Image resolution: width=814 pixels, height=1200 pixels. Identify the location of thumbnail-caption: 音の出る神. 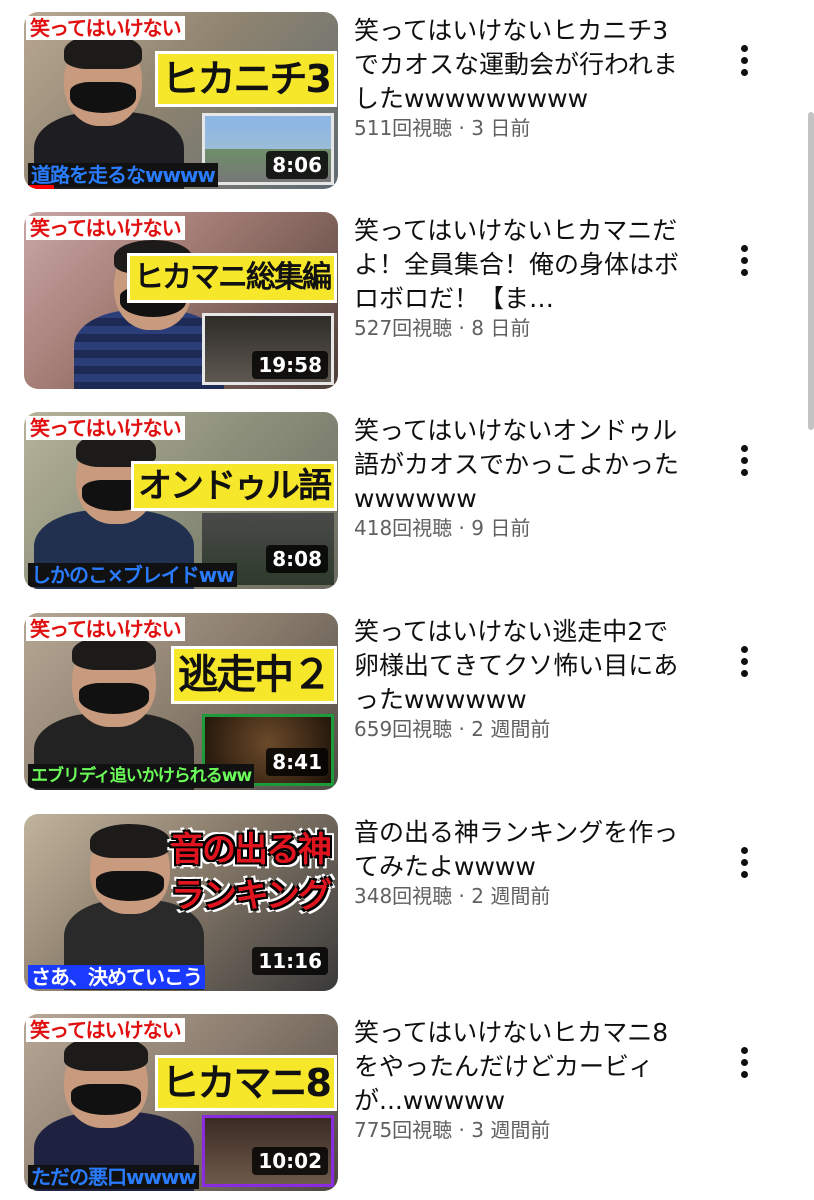
(251, 850).